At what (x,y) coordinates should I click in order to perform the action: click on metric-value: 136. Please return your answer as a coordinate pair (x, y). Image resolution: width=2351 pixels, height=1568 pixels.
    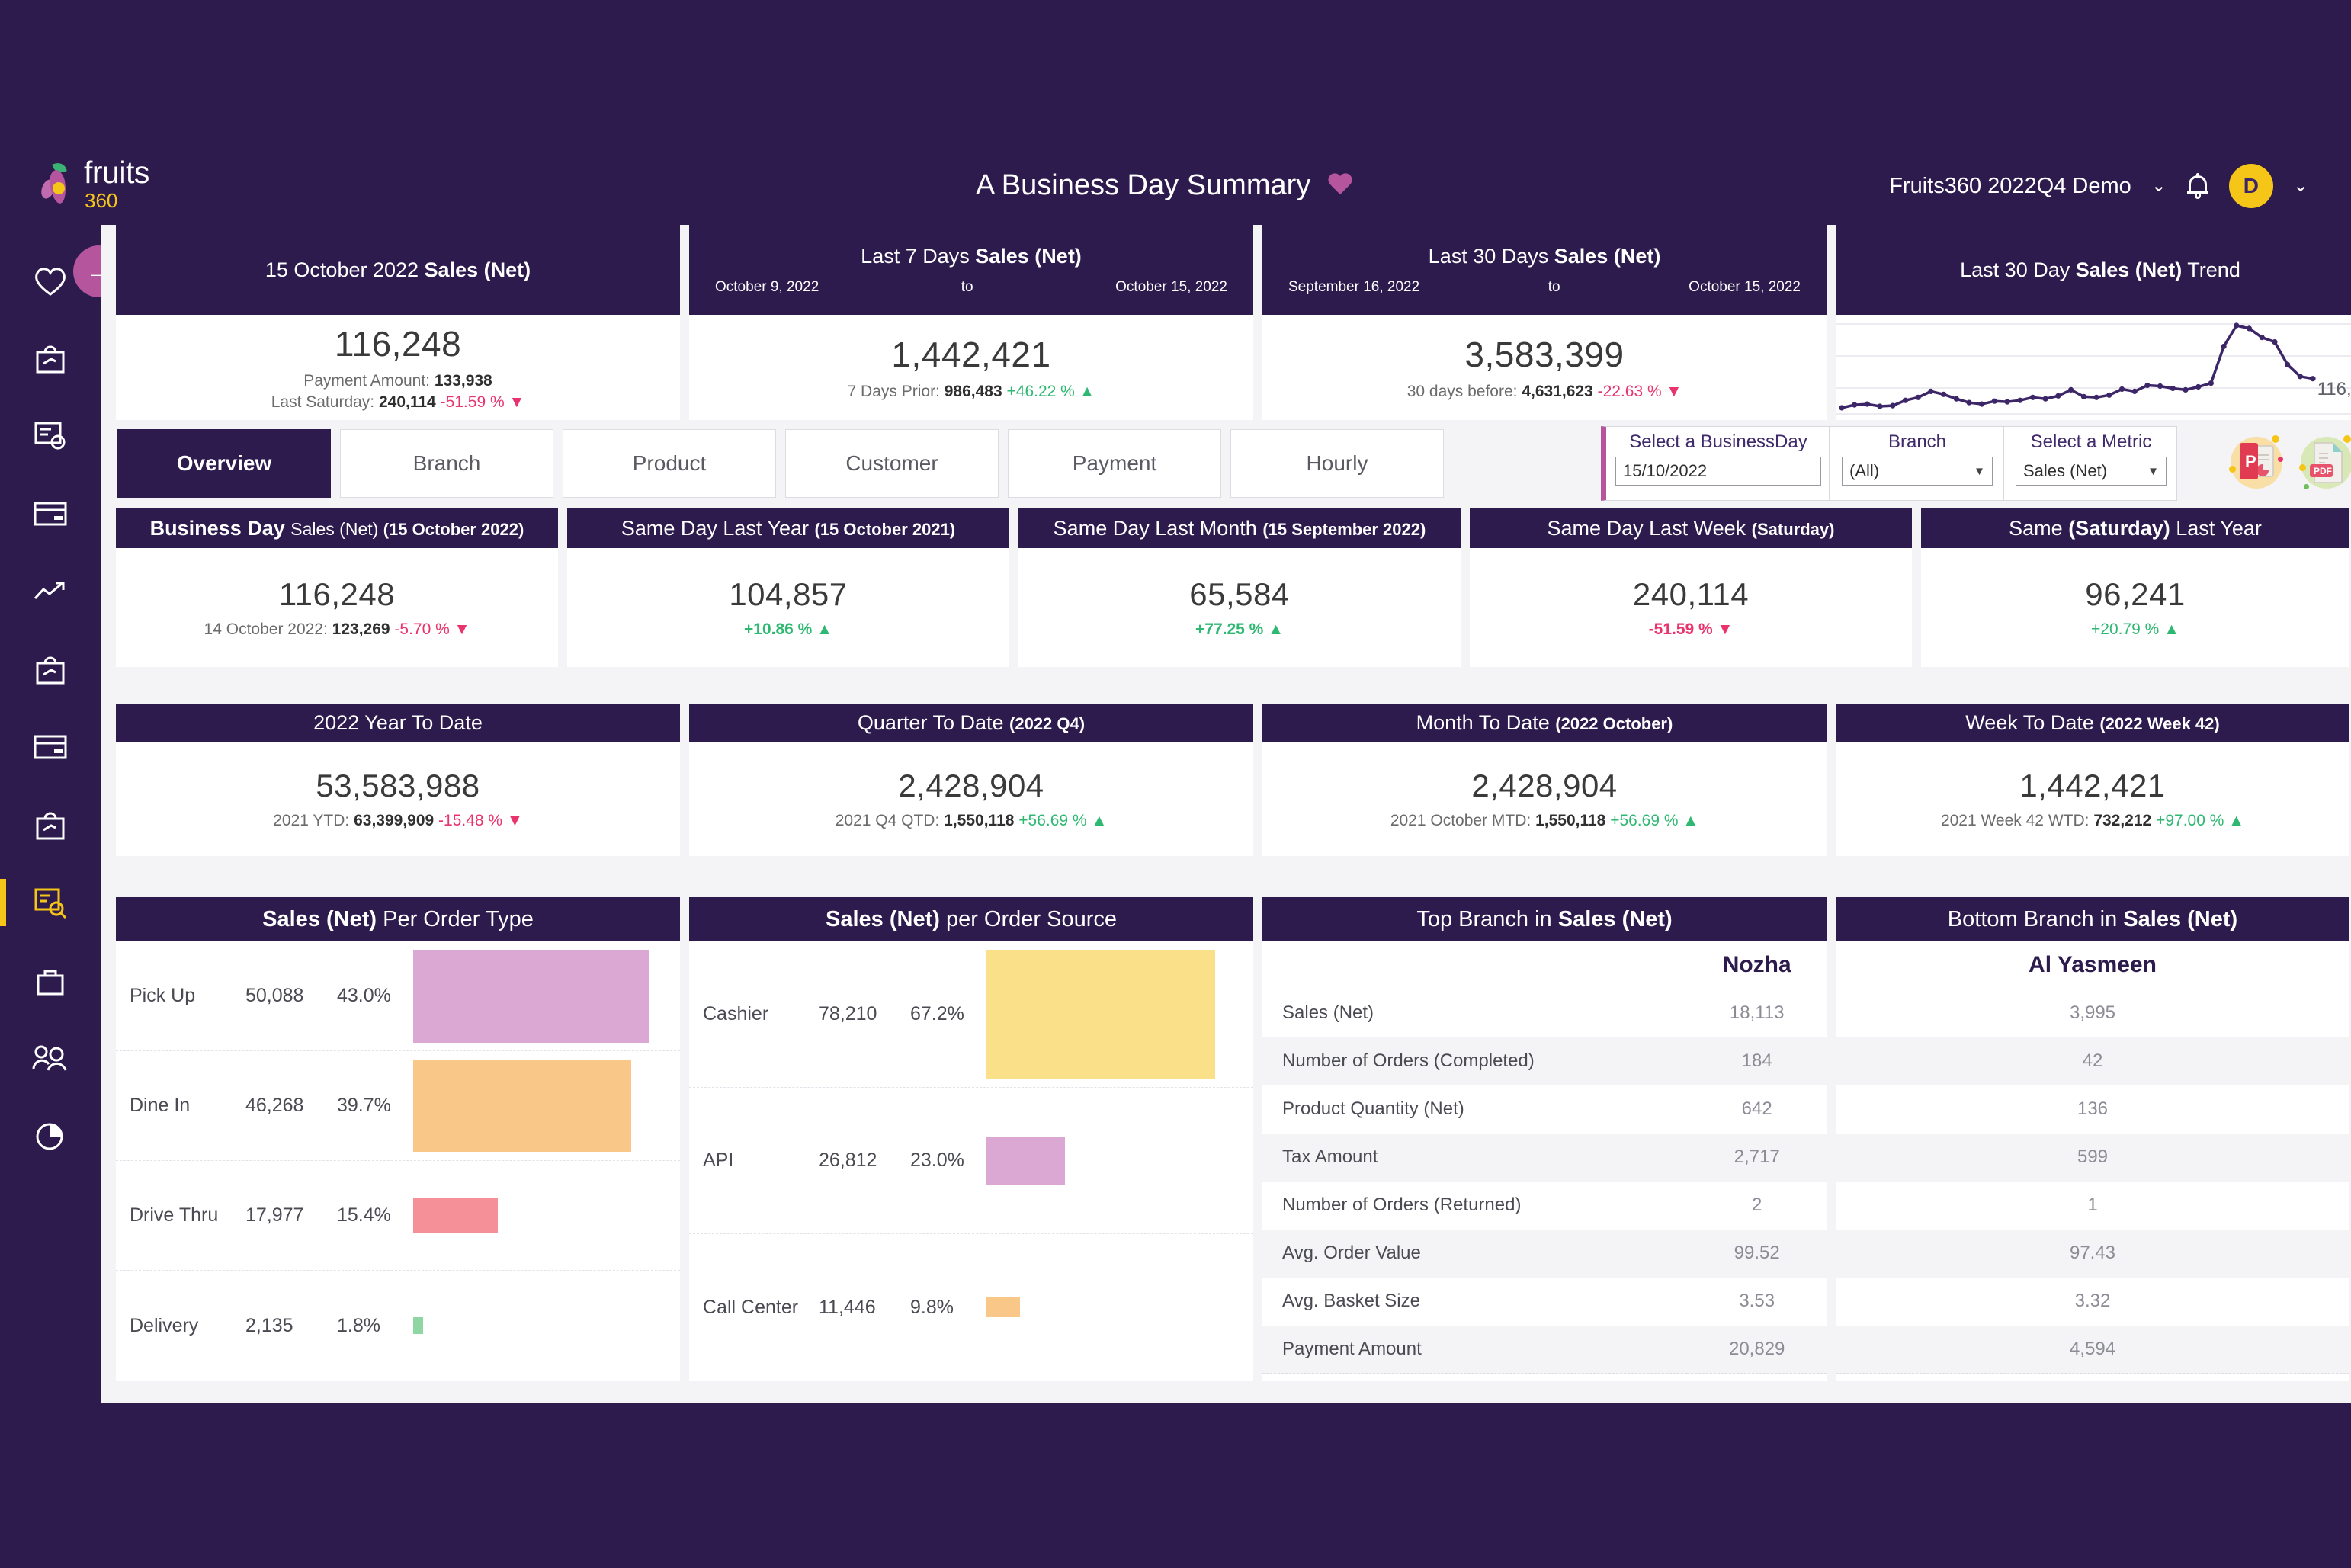
    Looking at the image, I should click on (2093, 1108).